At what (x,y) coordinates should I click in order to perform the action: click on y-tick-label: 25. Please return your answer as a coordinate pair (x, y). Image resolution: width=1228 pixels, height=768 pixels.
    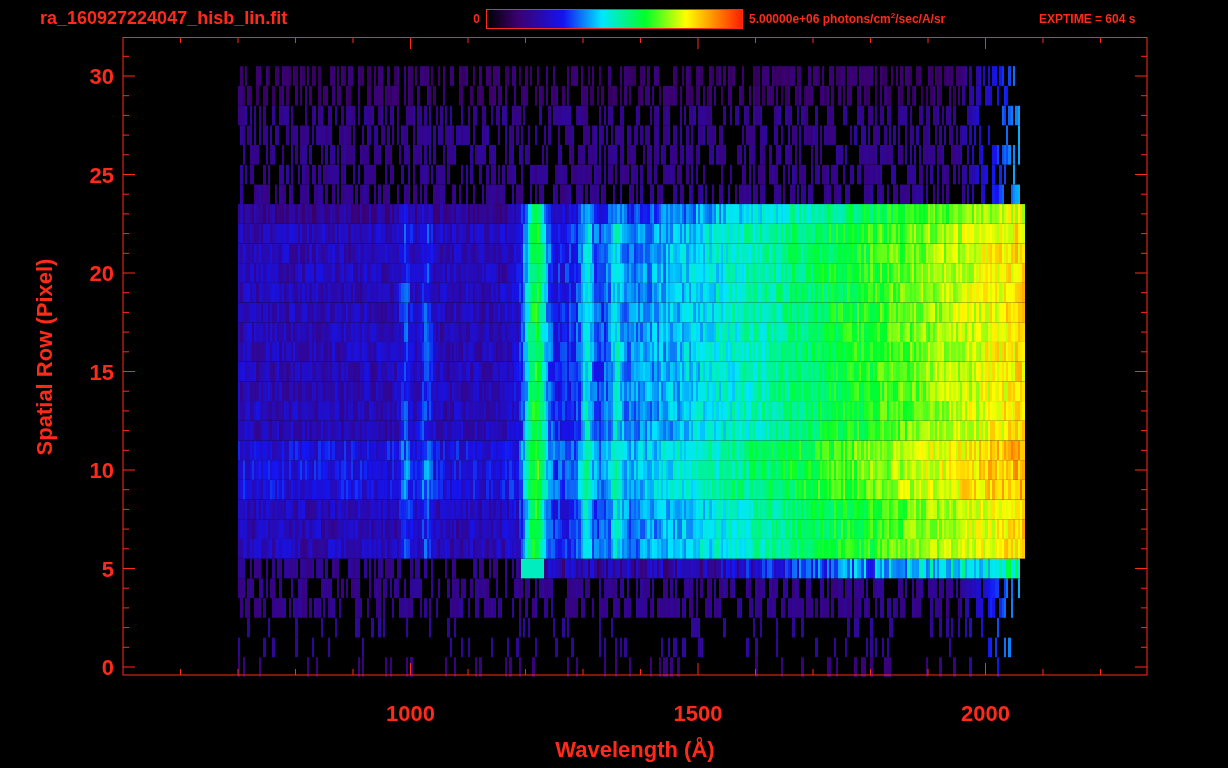
    Looking at the image, I should click on (101, 175).